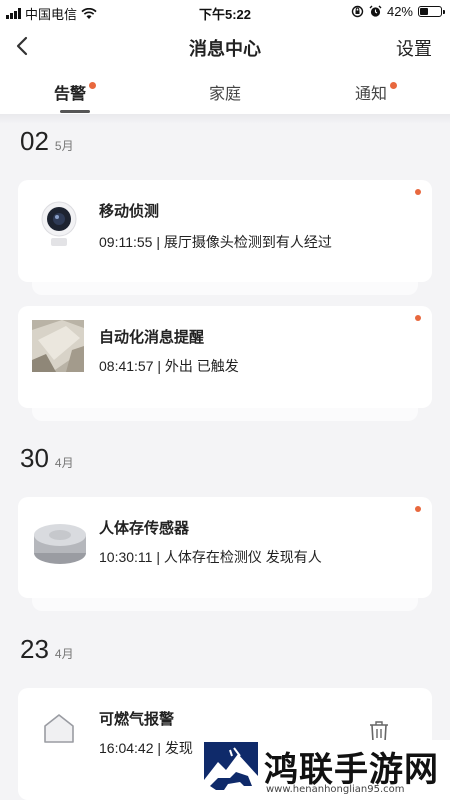 The height and width of the screenshot is (800, 450). What do you see at coordinates (34, 649) in the screenshot?
I see `date-day: 23` at bounding box center [34, 649].